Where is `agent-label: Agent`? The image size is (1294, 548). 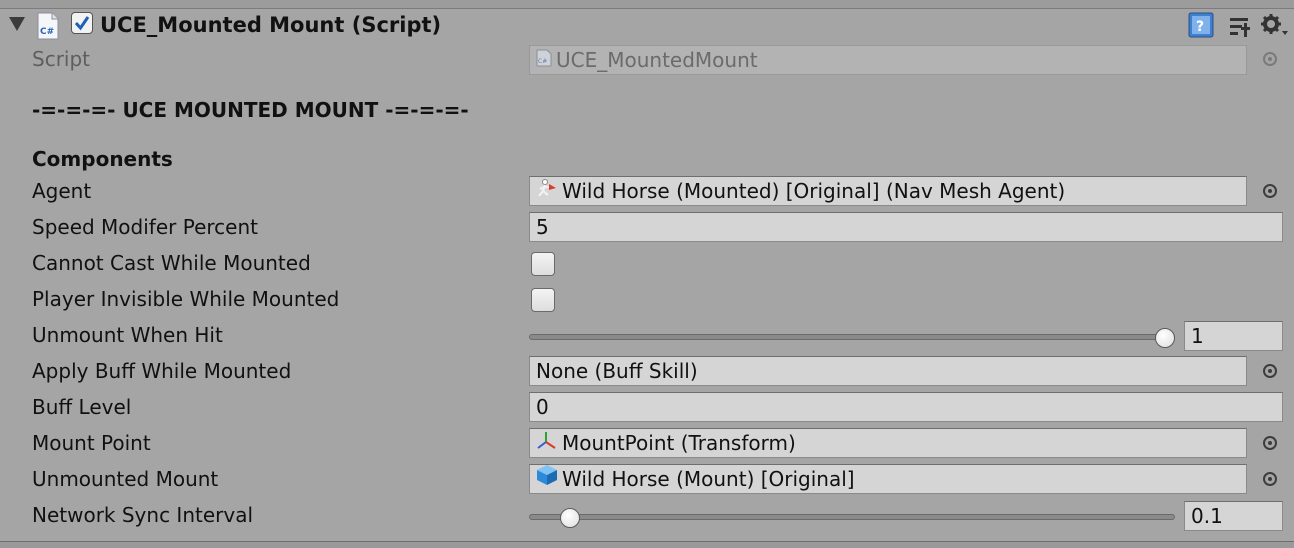 agent-label: Agent is located at coordinates (62, 191).